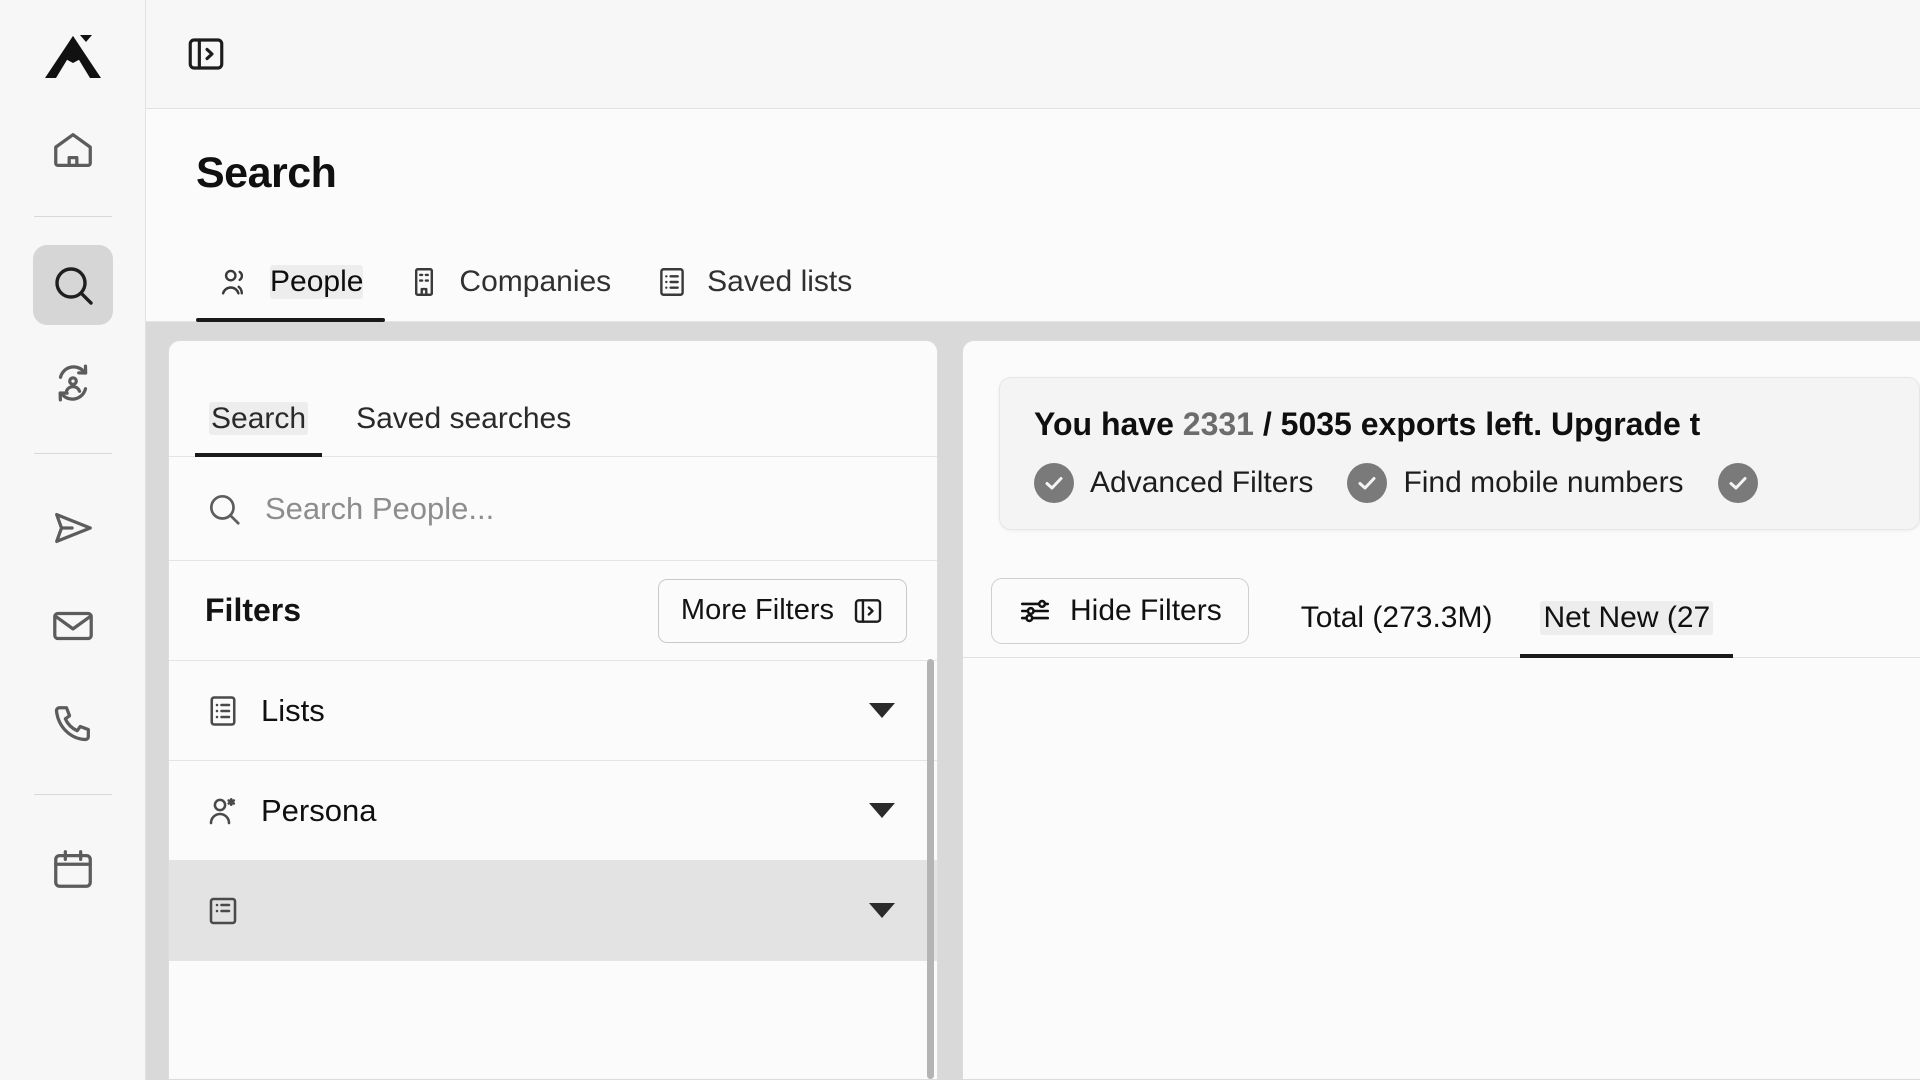  Describe the element at coordinates (1033, 54) in the screenshot. I see `top-bar` at that location.